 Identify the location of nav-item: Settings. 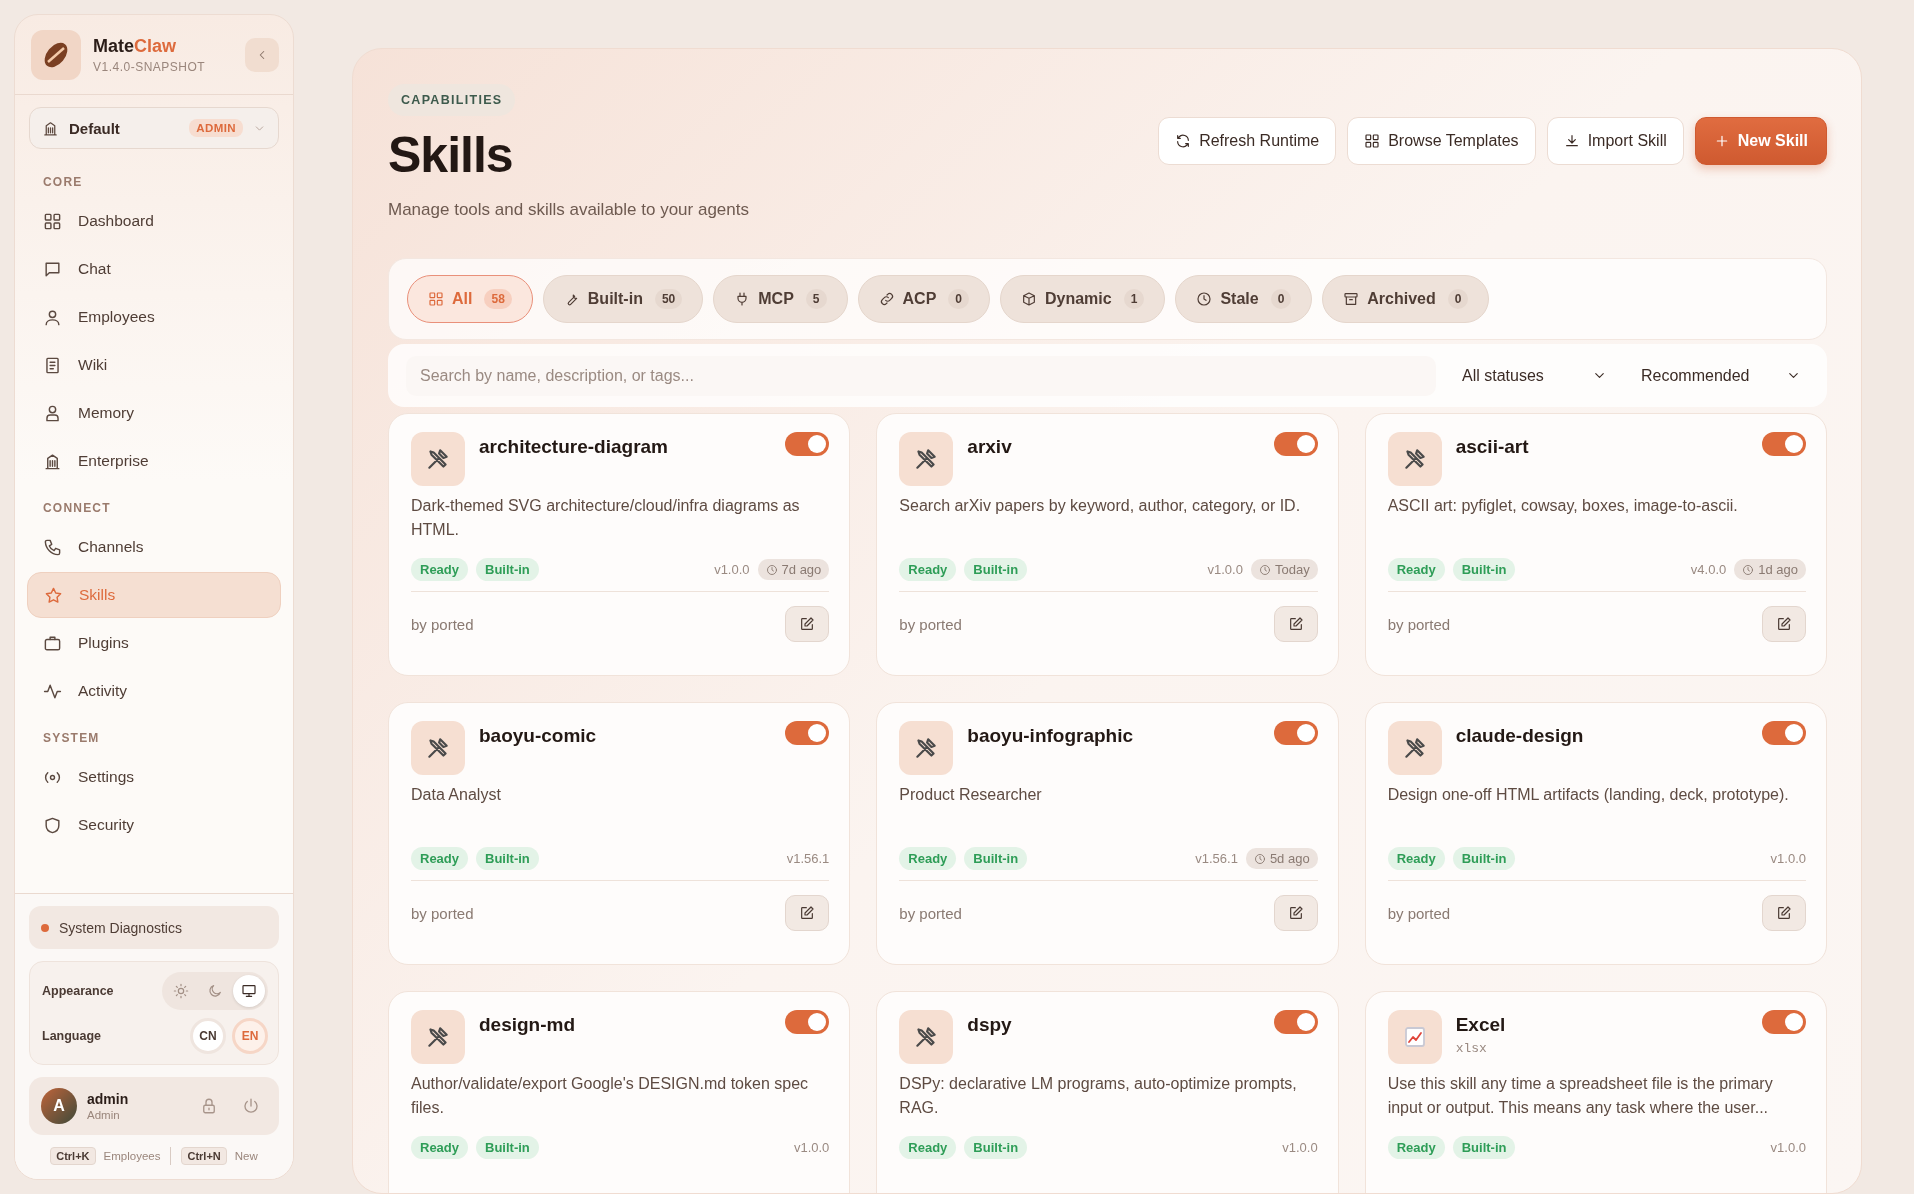
(154, 777).